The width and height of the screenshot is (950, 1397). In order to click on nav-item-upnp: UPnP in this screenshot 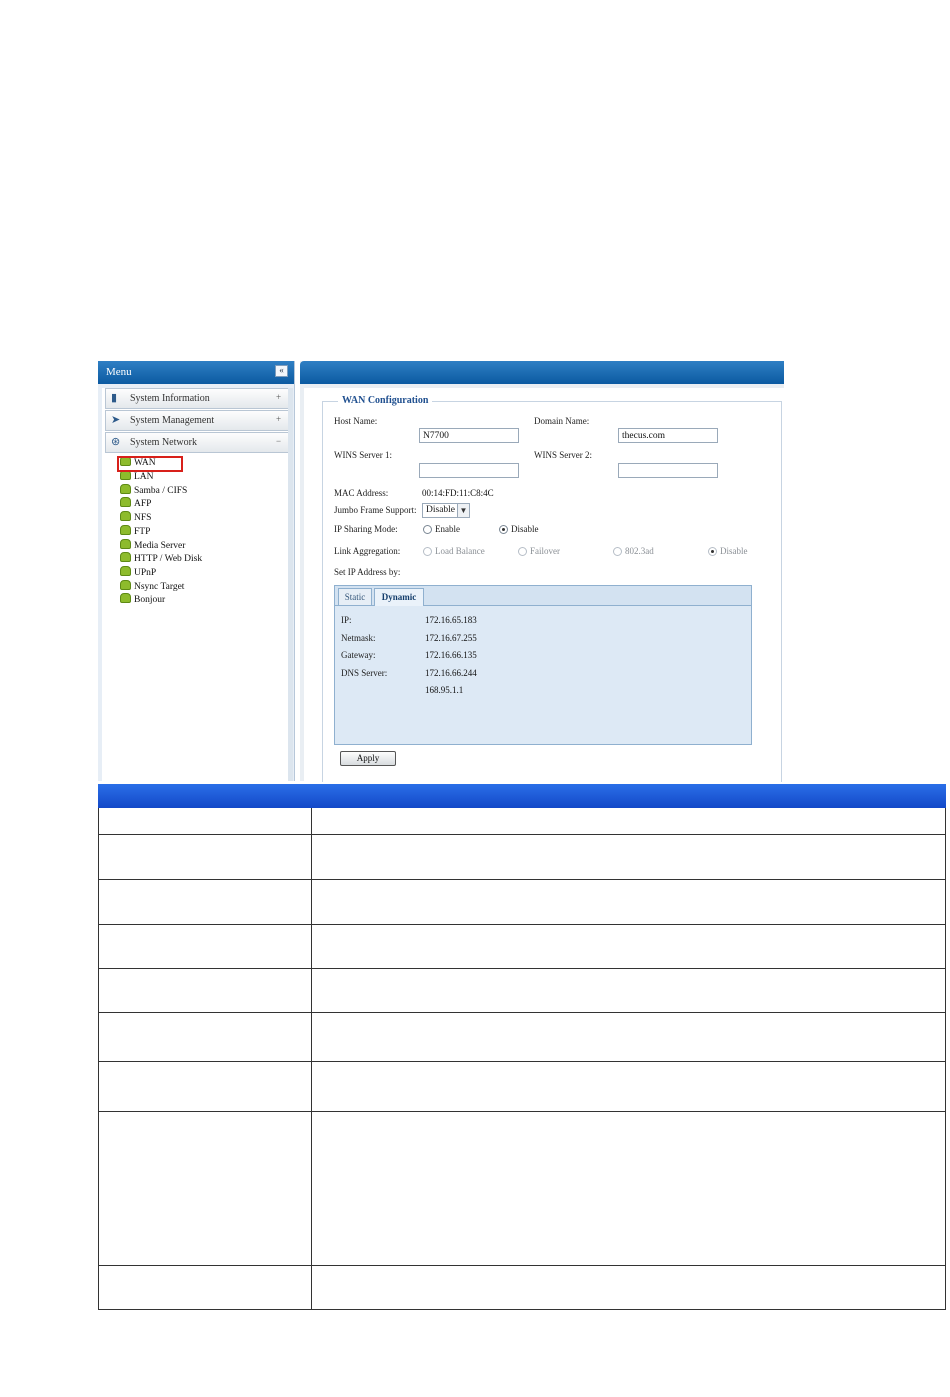, I will do `click(138, 572)`.